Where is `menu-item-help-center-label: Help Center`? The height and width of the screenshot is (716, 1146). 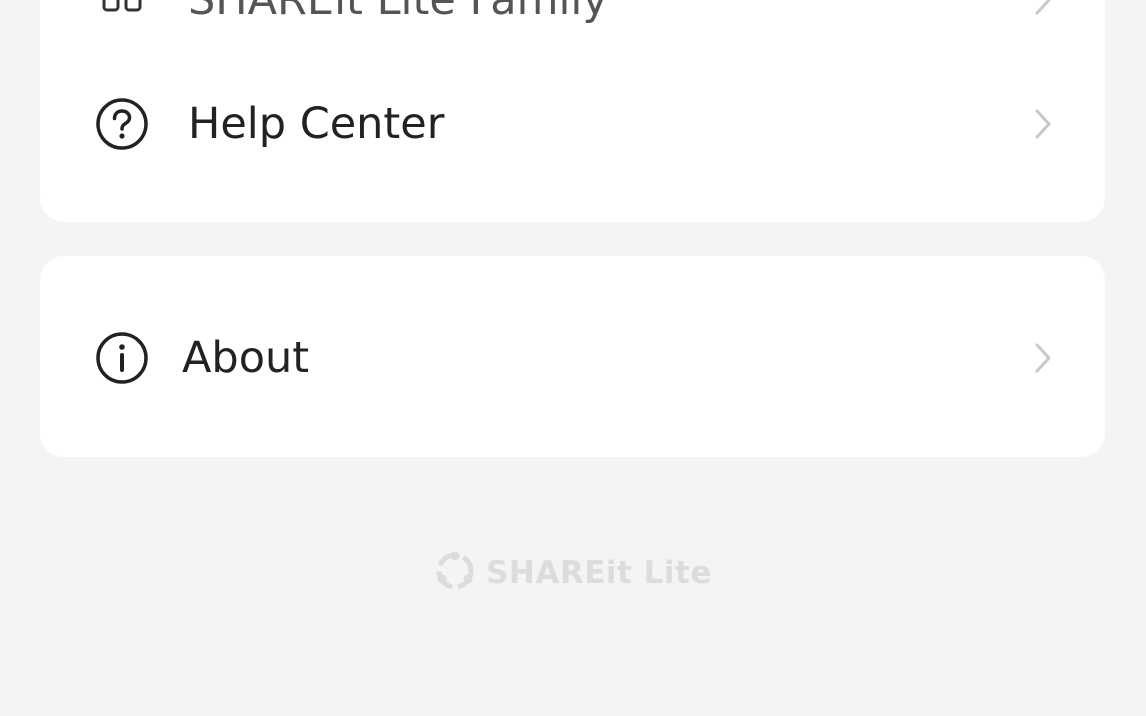
menu-item-help-center-label: Help Center is located at coordinates (316, 123).